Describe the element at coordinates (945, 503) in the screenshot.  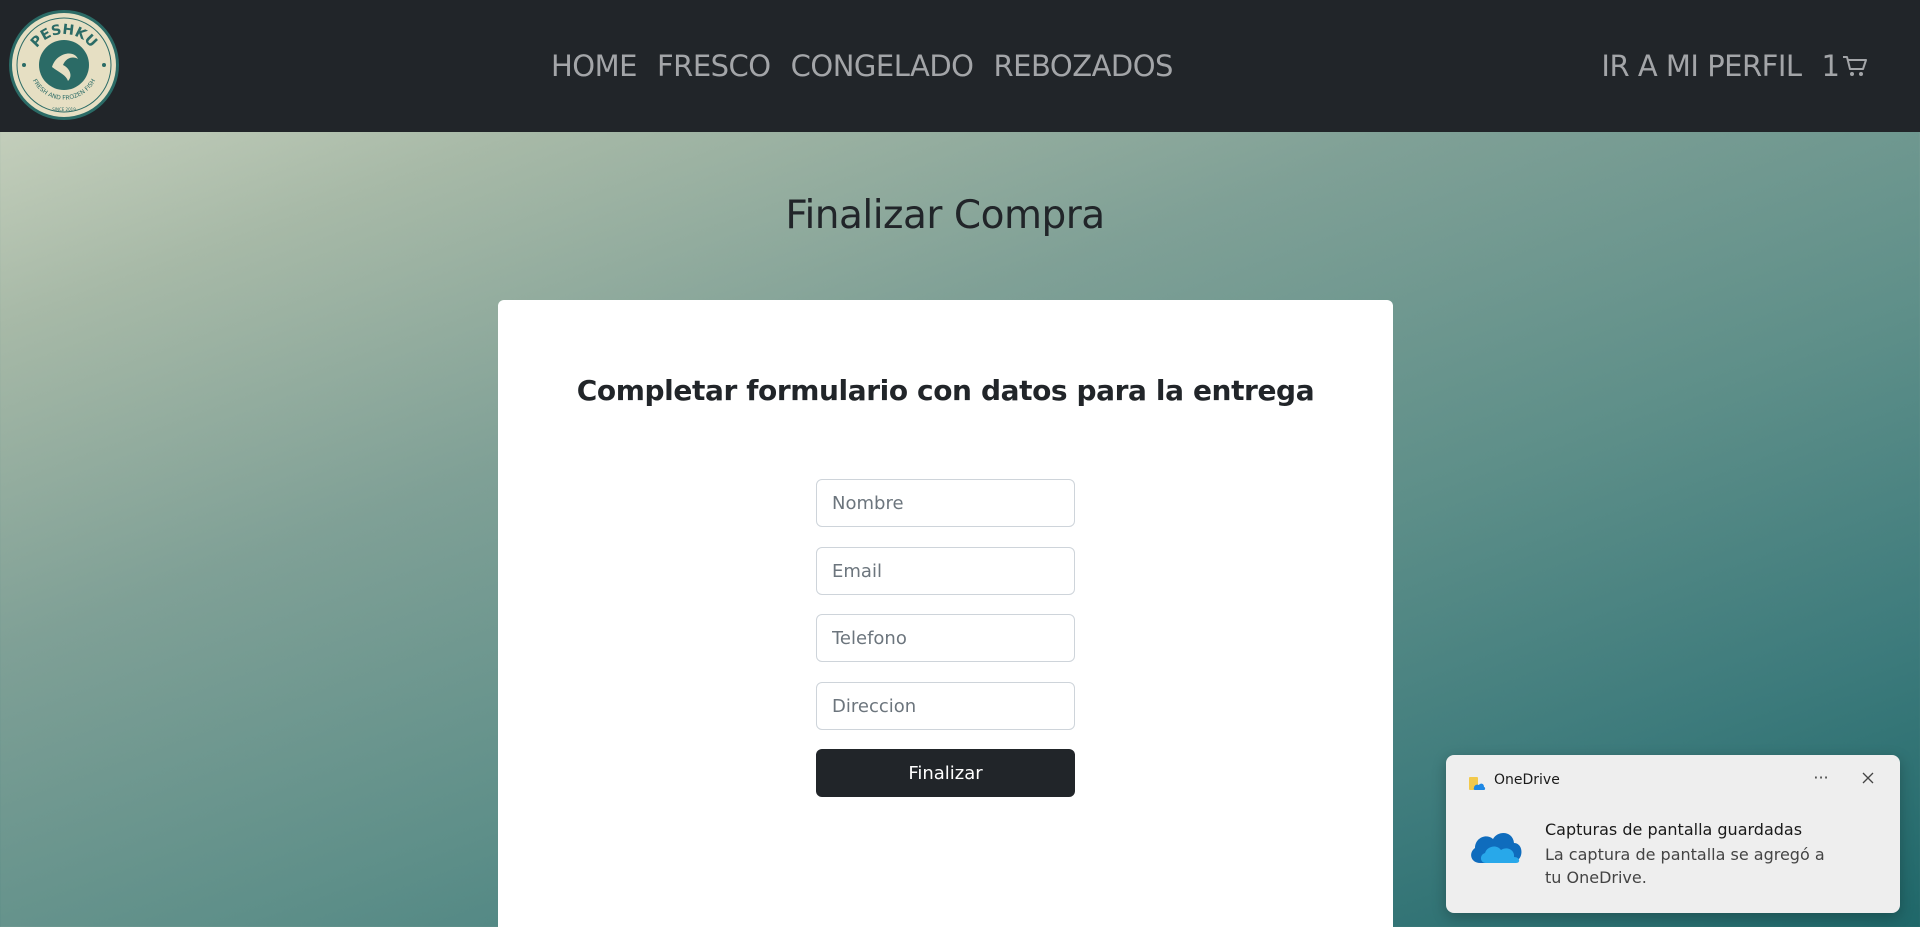
I see `nombre-field` at that location.